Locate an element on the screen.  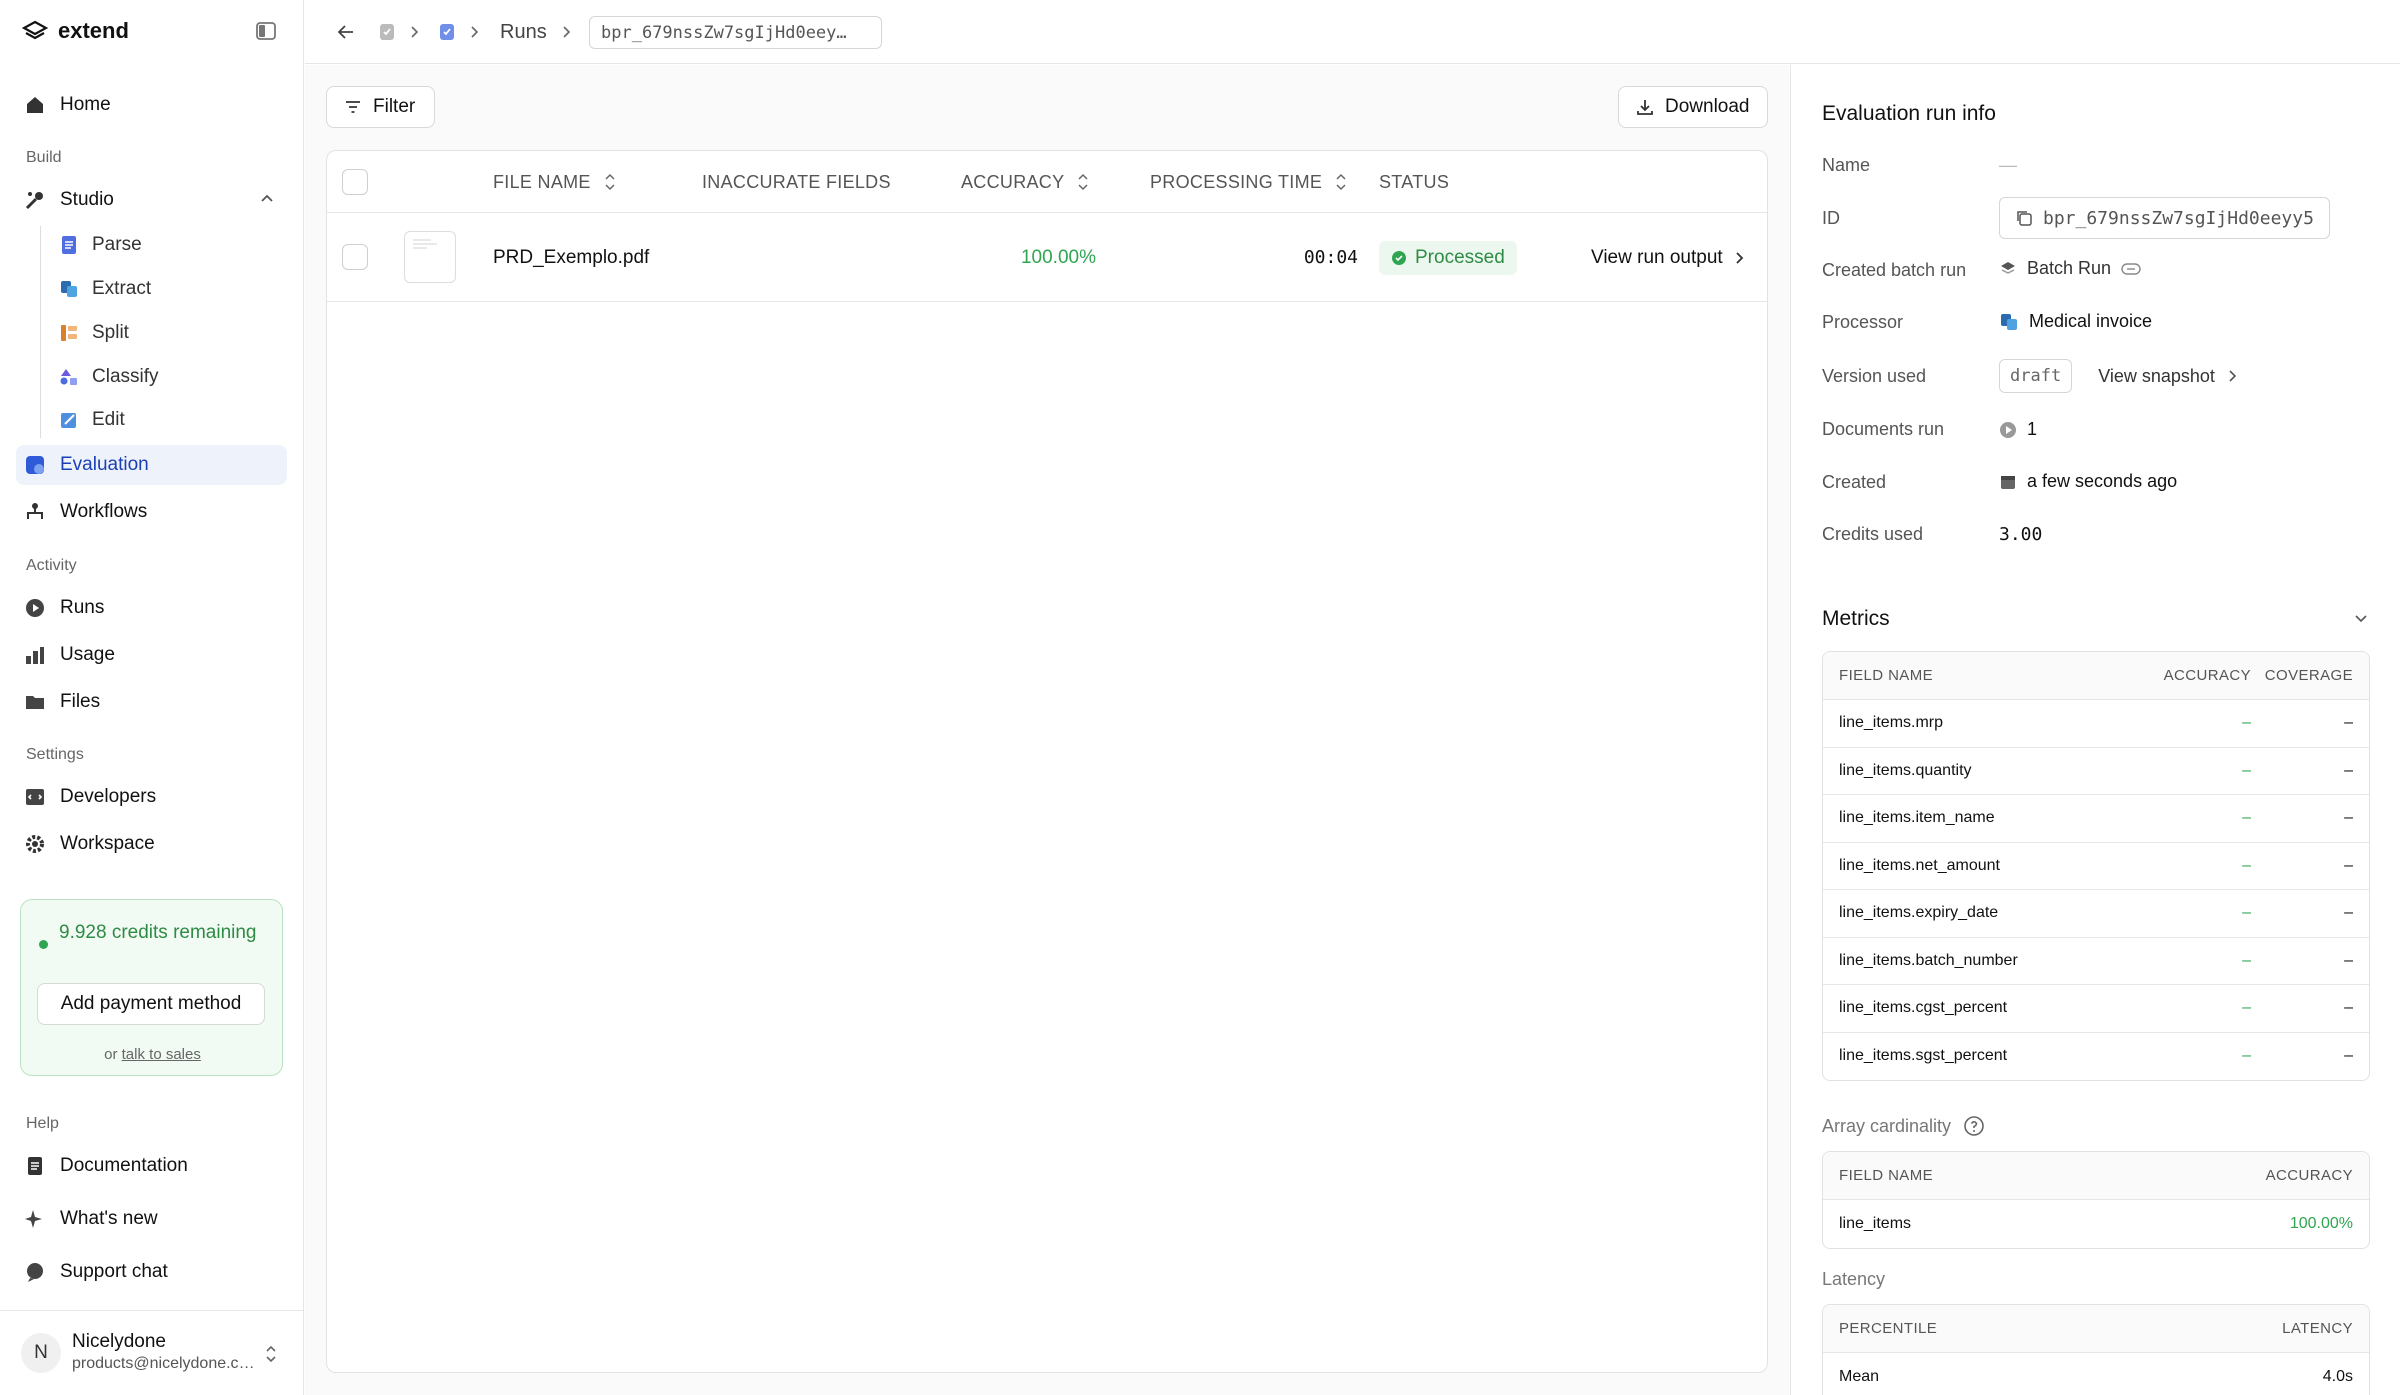
value-processor: Medical invoice is located at coordinates (2075, 321).